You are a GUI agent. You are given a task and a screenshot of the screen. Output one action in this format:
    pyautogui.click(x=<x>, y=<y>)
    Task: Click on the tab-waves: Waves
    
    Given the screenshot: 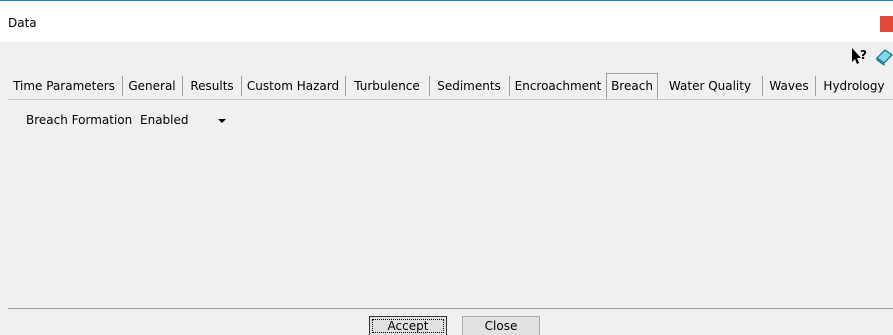 What is the action you would take?
    pyautogui.click(x=789, y=86)
    